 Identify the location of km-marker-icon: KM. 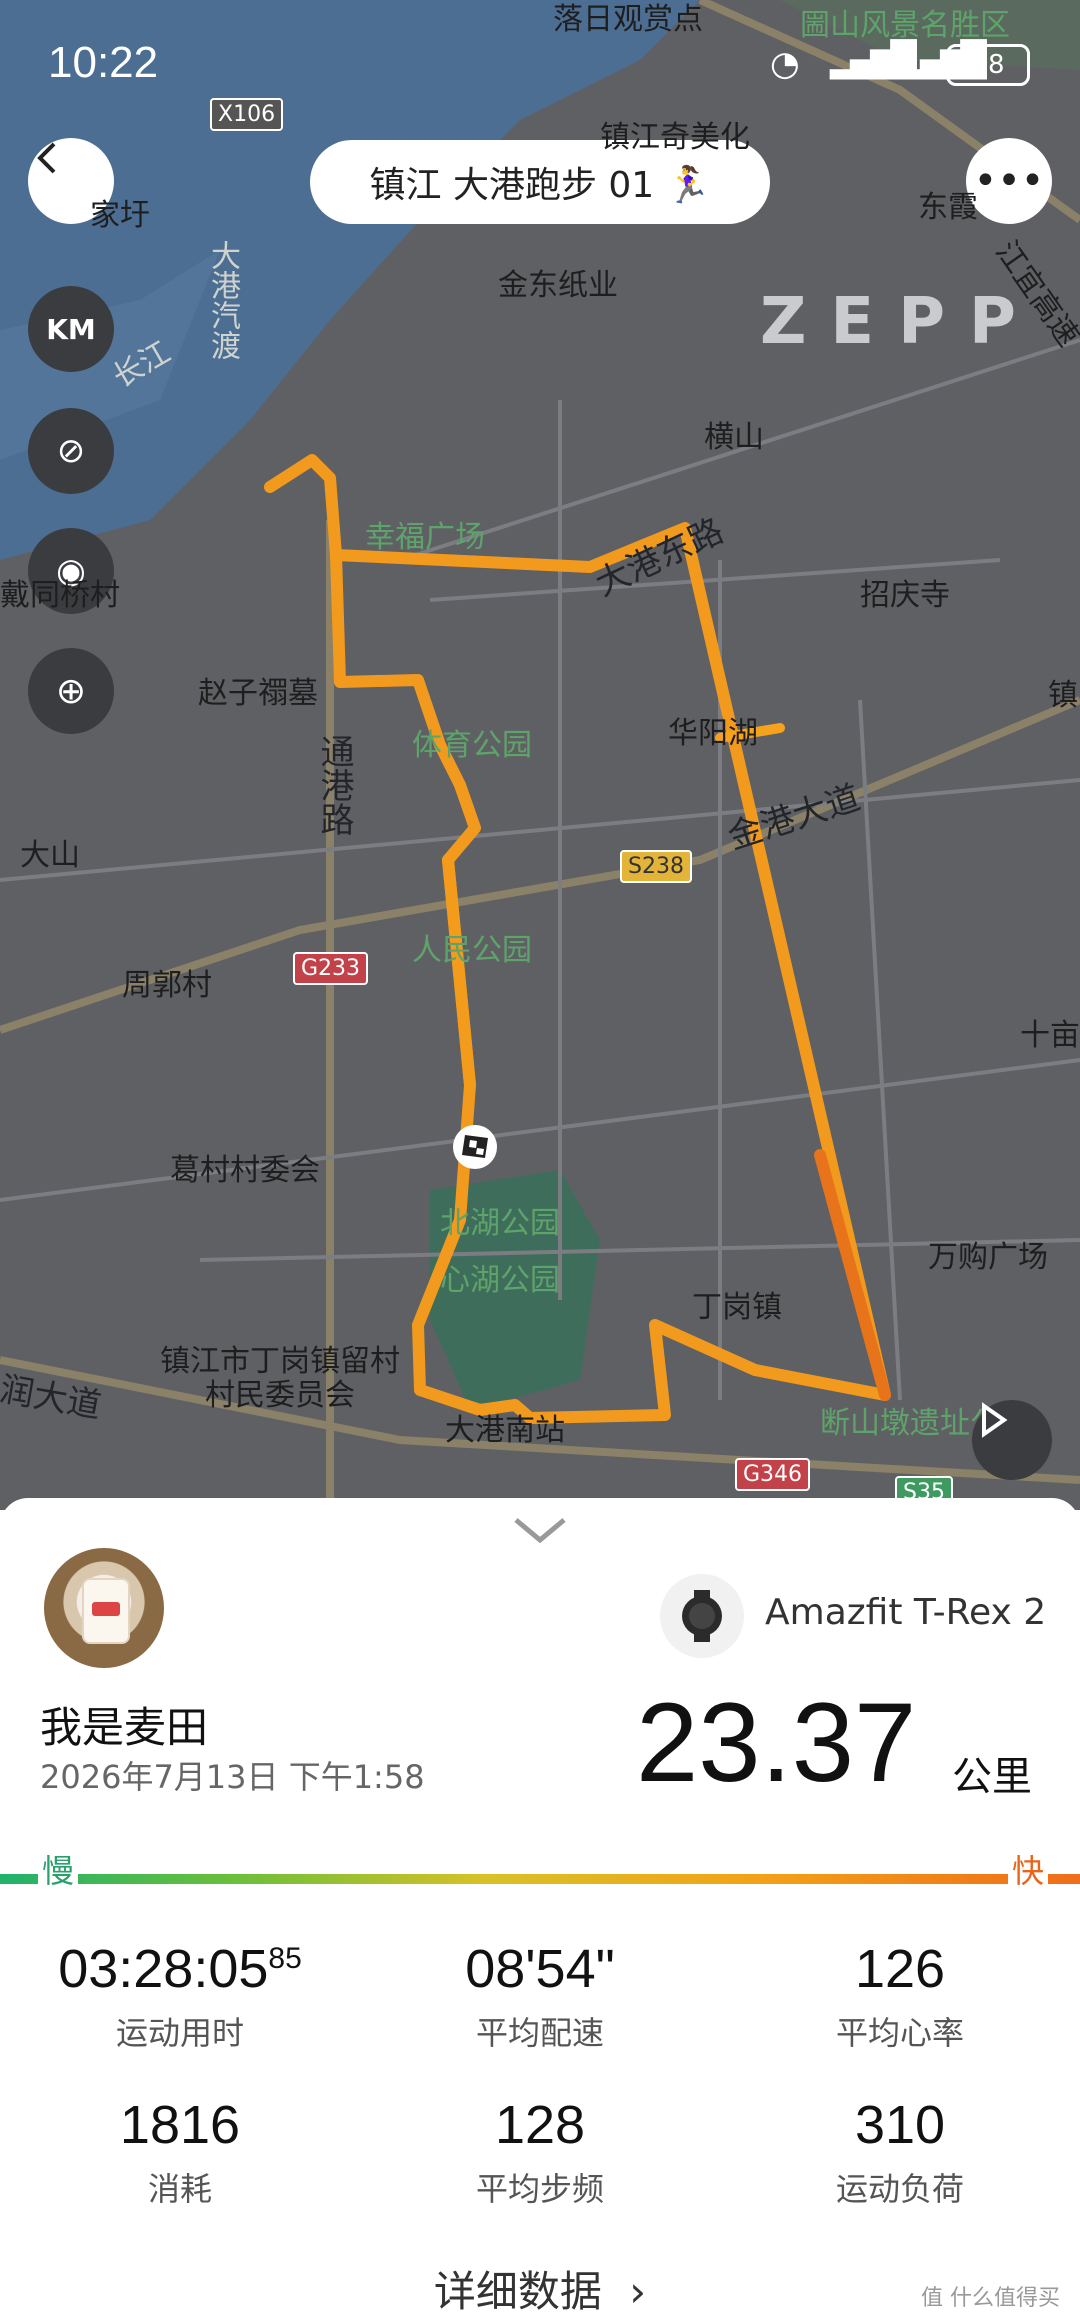
(71, 329).